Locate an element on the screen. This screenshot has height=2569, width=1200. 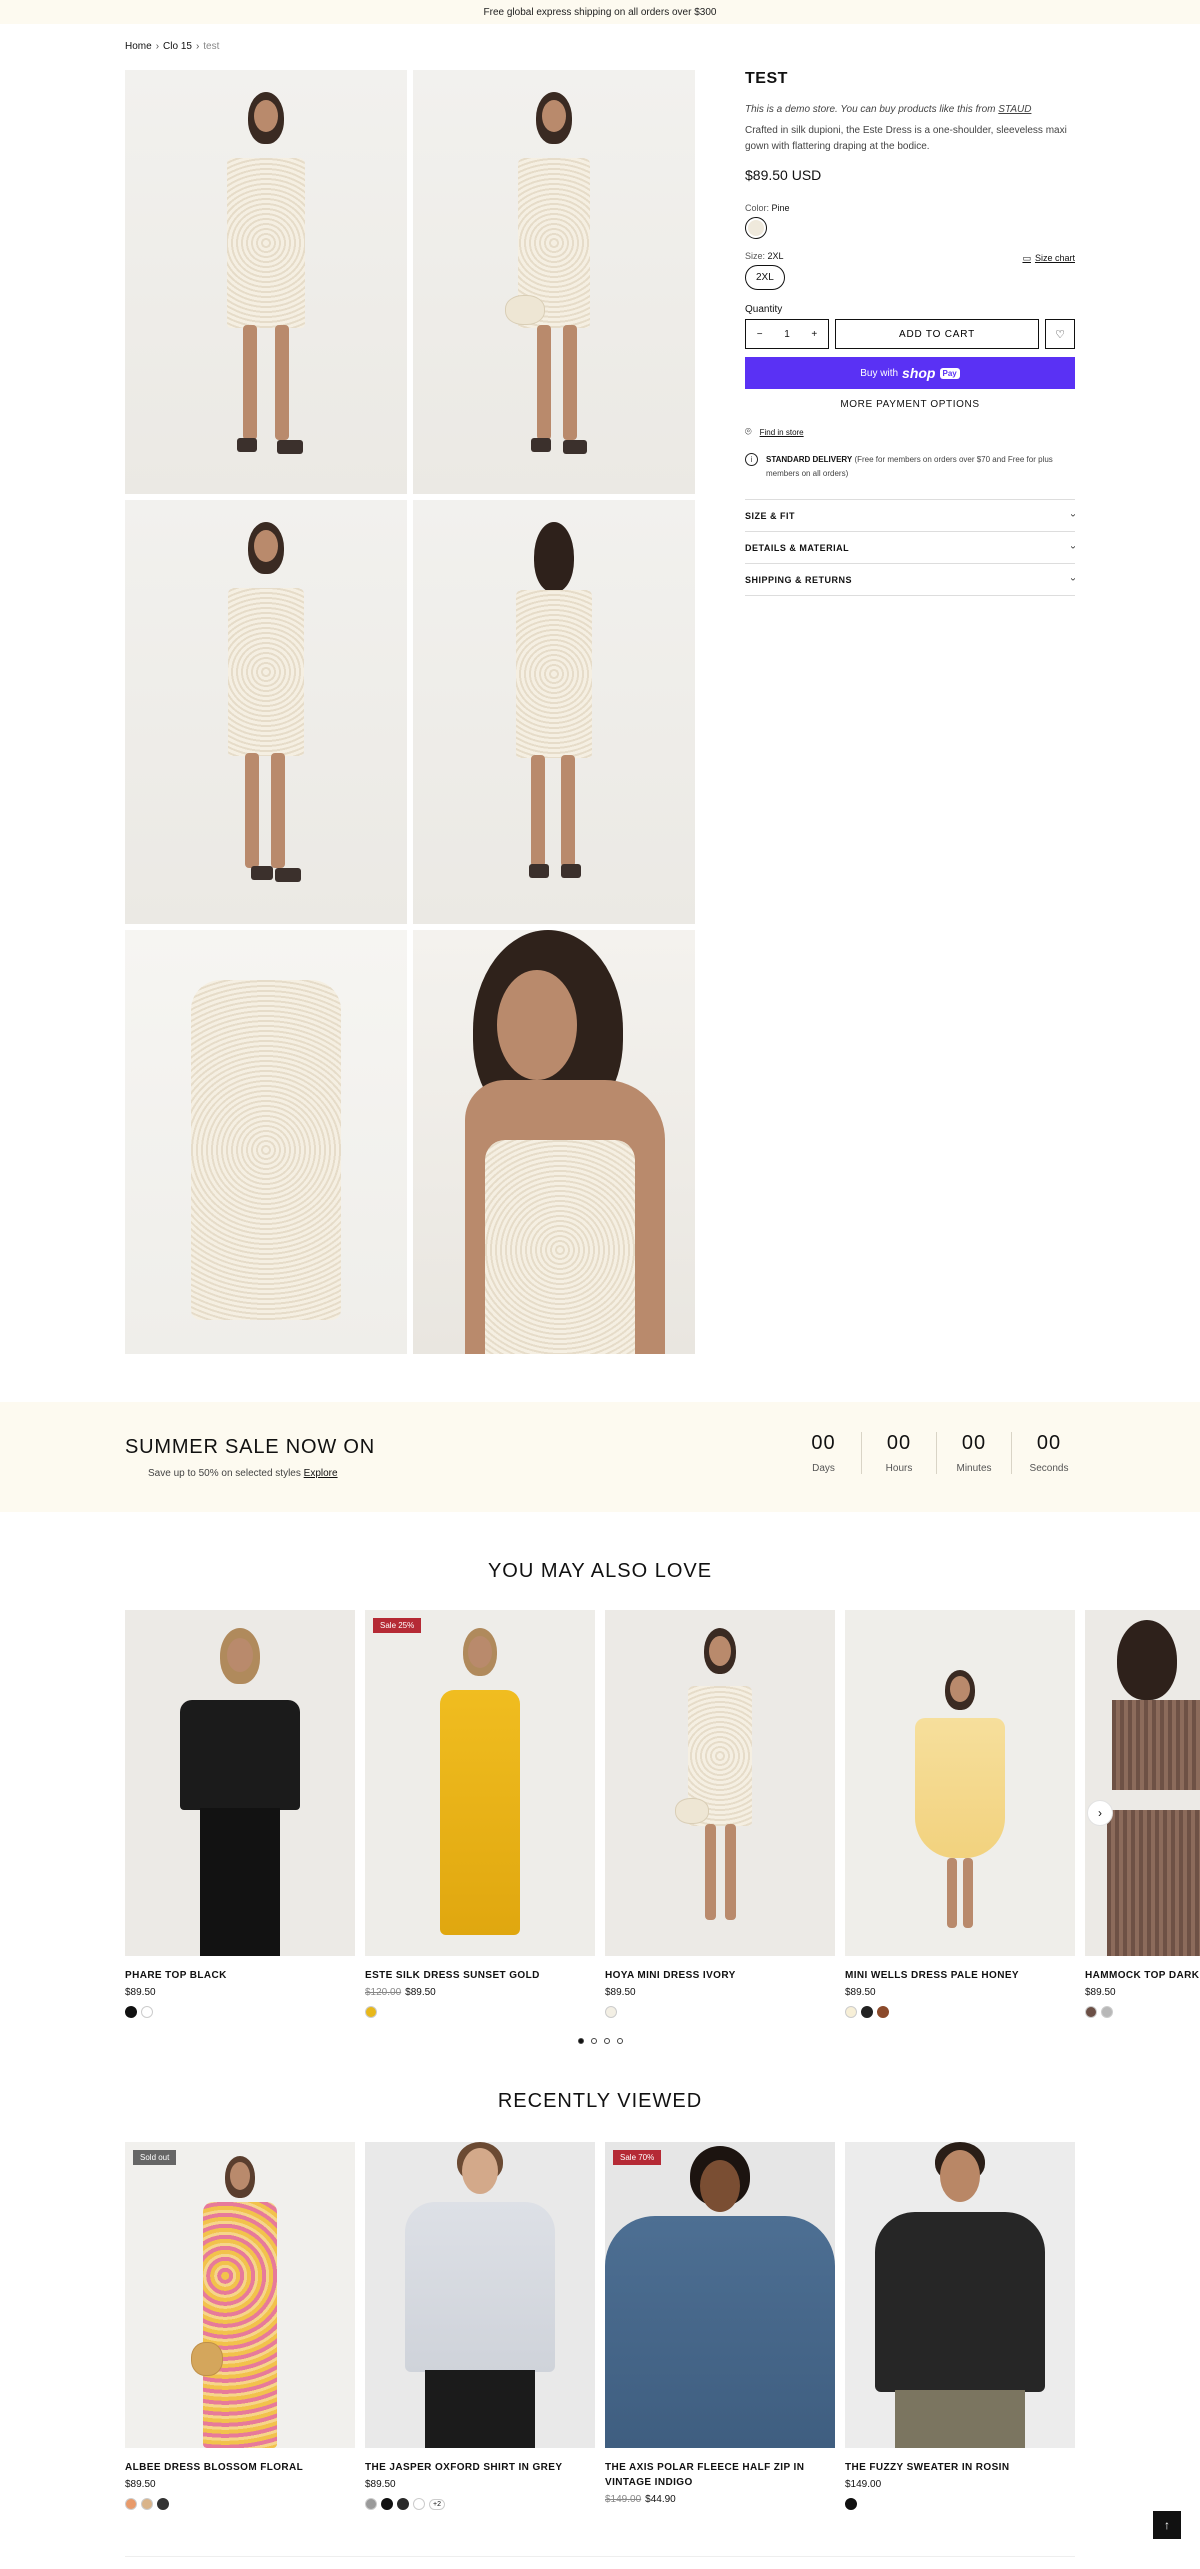
product-card-name: MINI WELLS DRESS PALE HONEY is located at coordinates (960, 1975).